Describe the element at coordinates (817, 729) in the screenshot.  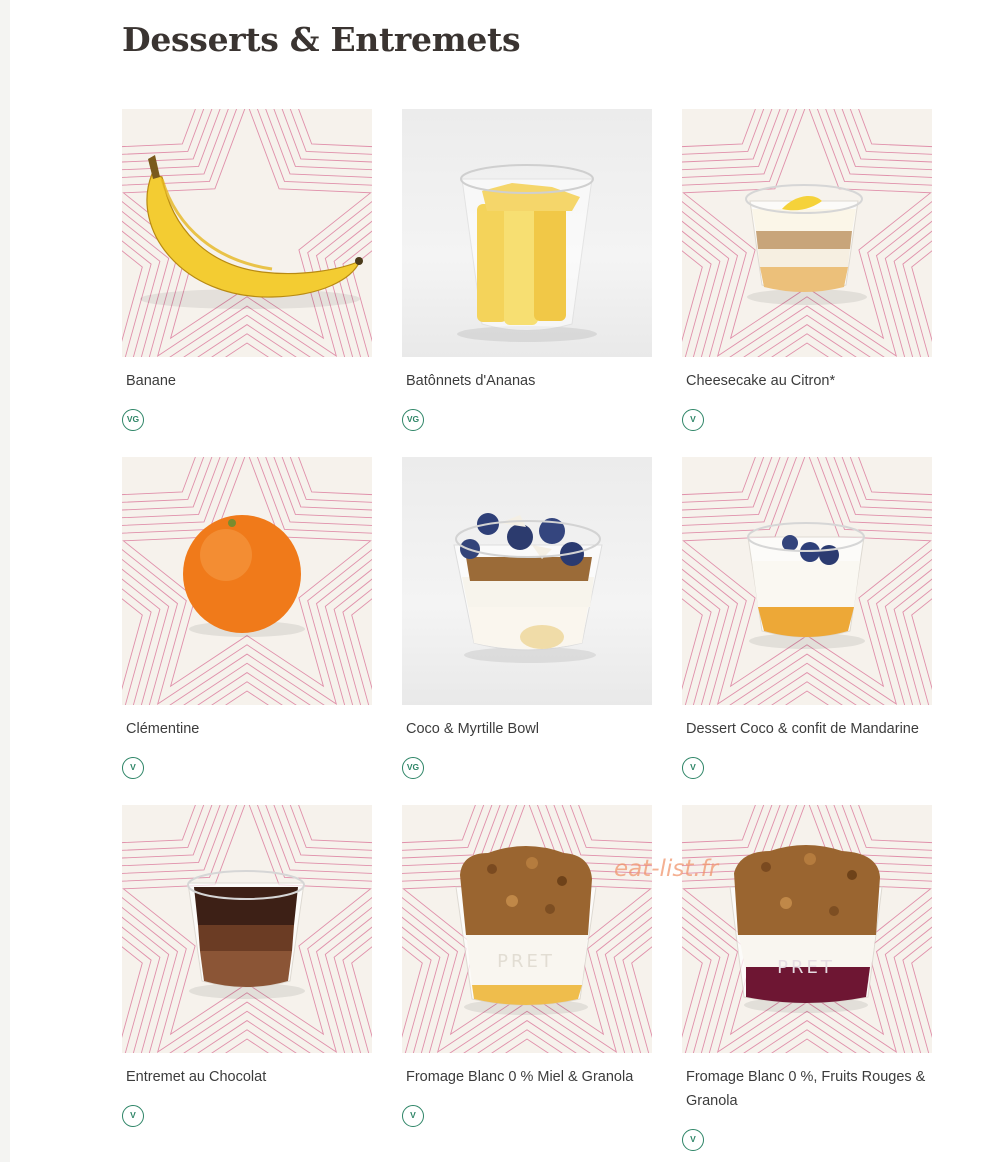
I see `product-name: Dessert Coco & confit de Mandarine` at that location.